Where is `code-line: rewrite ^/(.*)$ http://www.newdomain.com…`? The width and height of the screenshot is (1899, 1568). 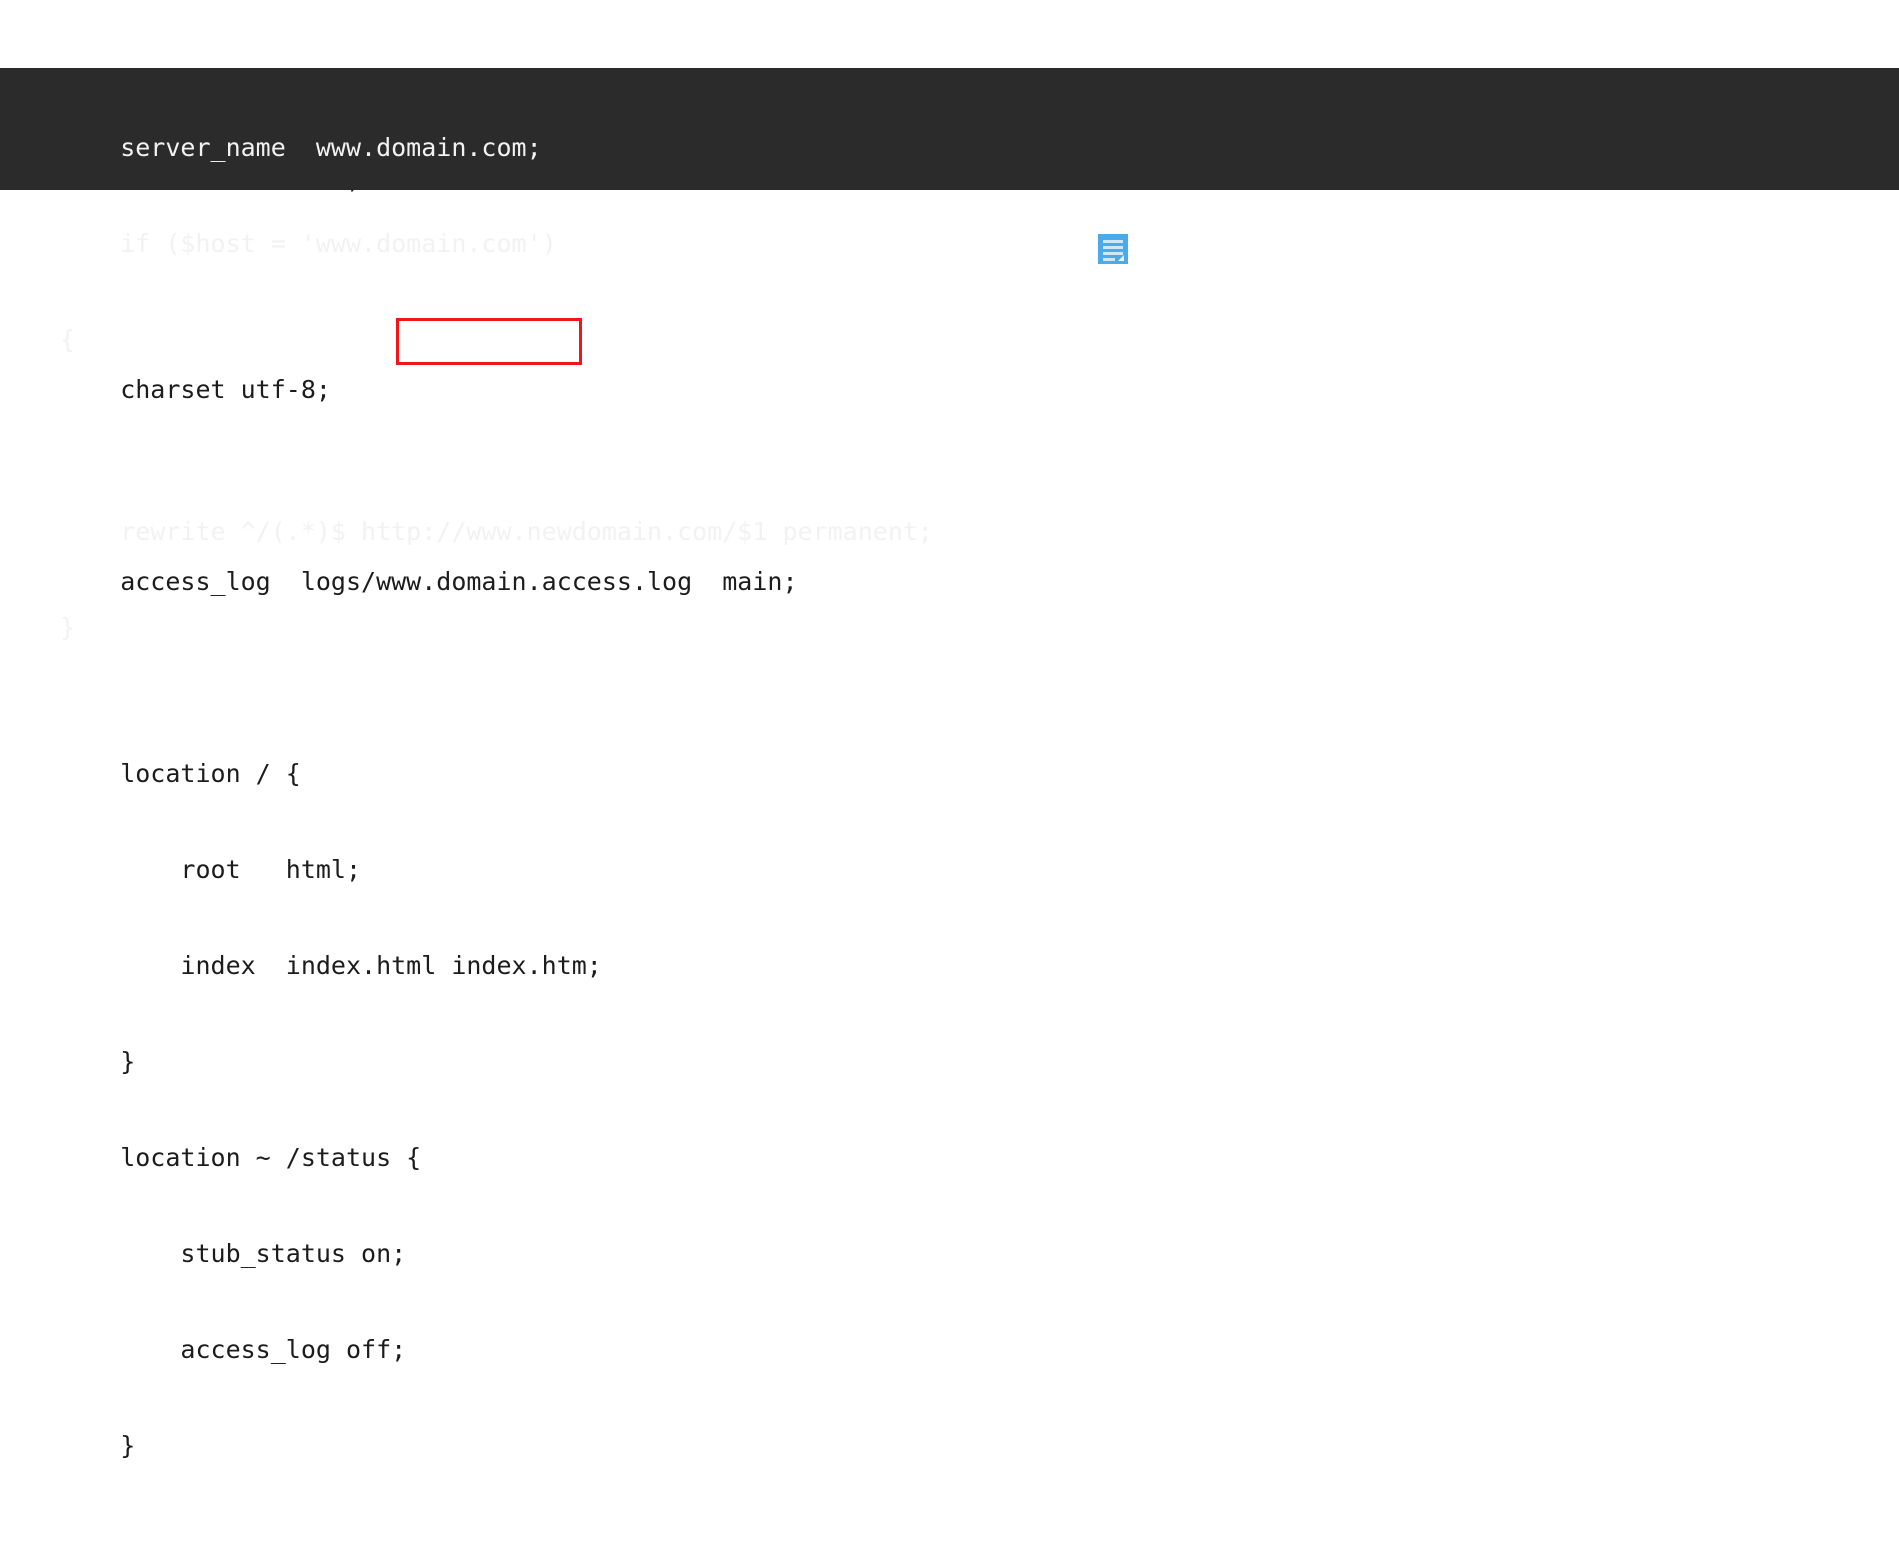 code-line: rewrite ^/(.*)$ http://www.newdomain.com… is located at coordinates (496, 531).